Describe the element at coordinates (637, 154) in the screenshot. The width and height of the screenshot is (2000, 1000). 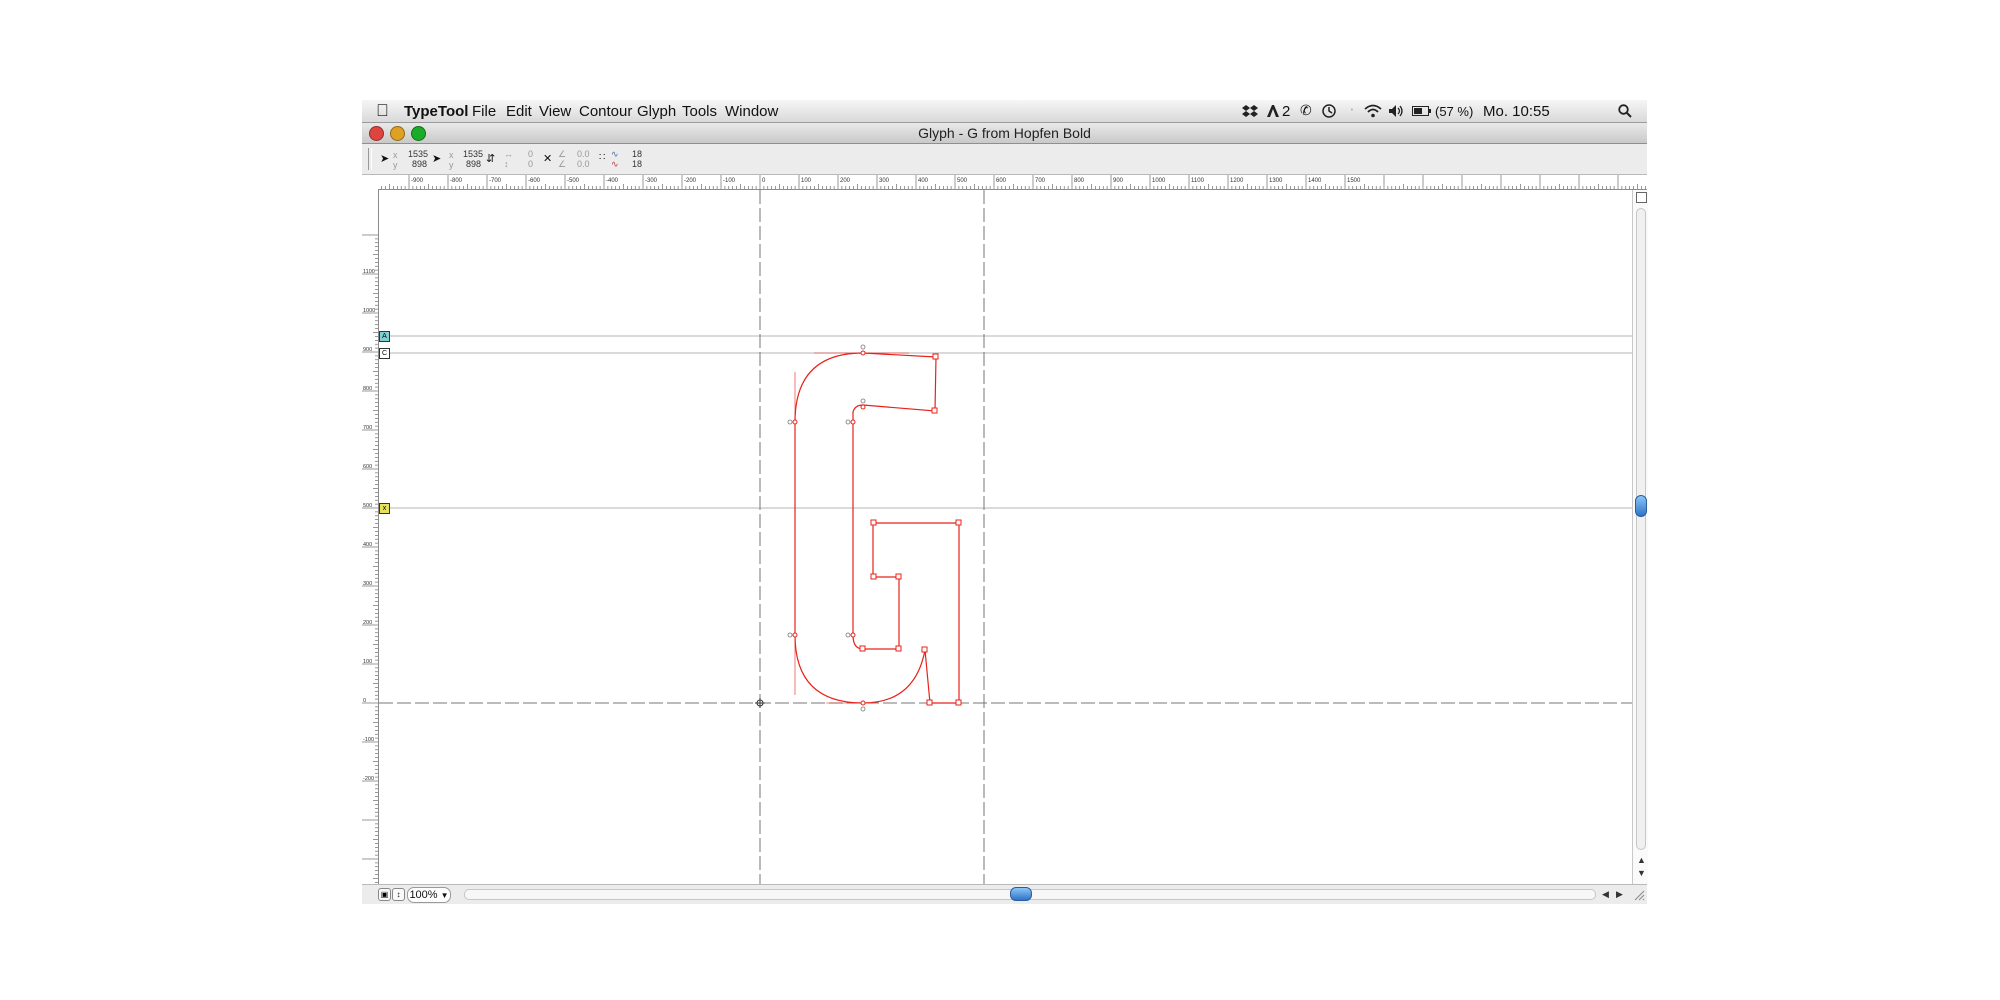
I see `grid-a-value: 18` at that location.